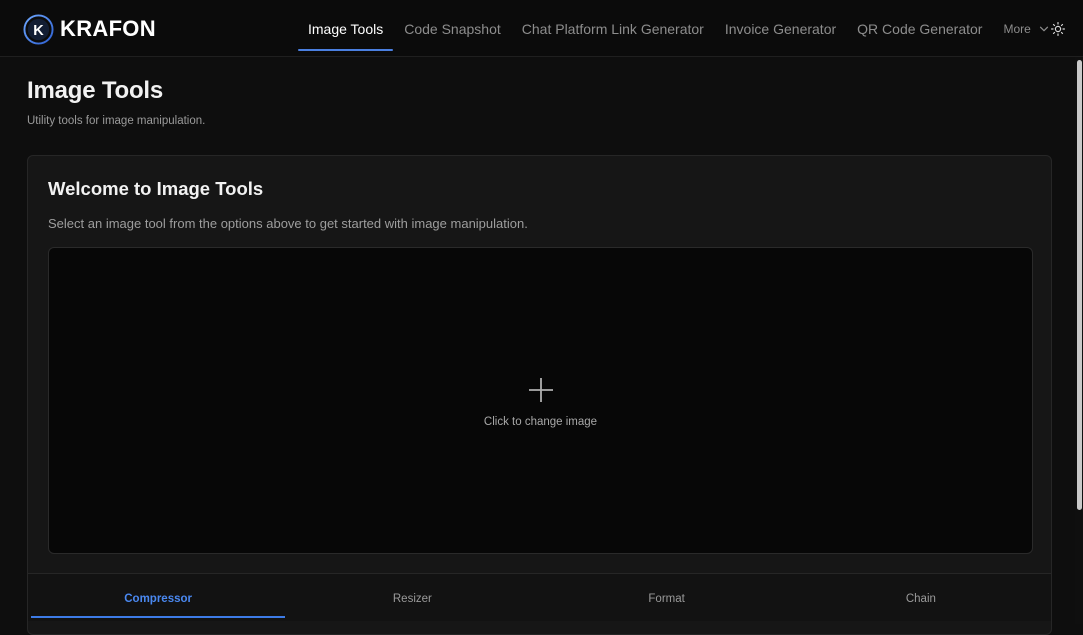 The height and width of the screenshot is (635, 1083). What do you see at coordinates (156, 188) in the screenshot?
I see `card-title: Welcome to Image Tools` at bounding box center [156, 188].